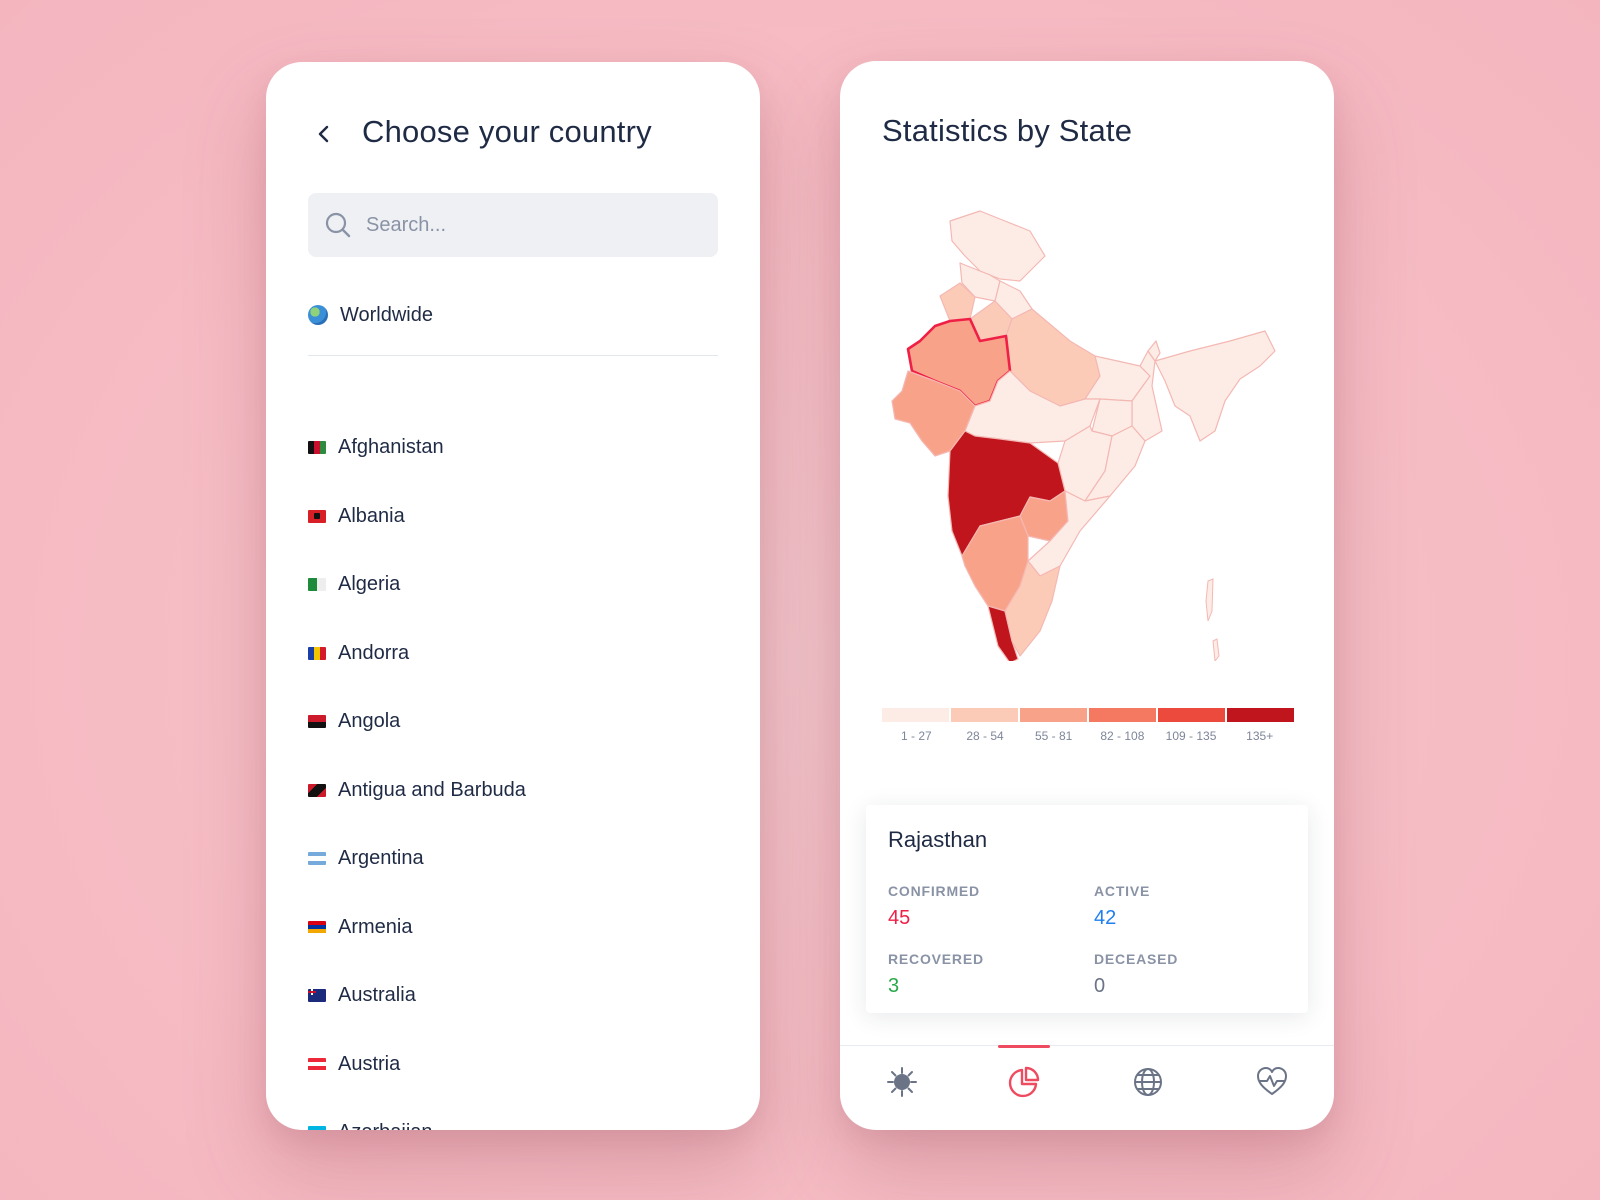 This screenshot has width=1600, height=1200. I want to click on flag-angola-icon, so click(317, 721).